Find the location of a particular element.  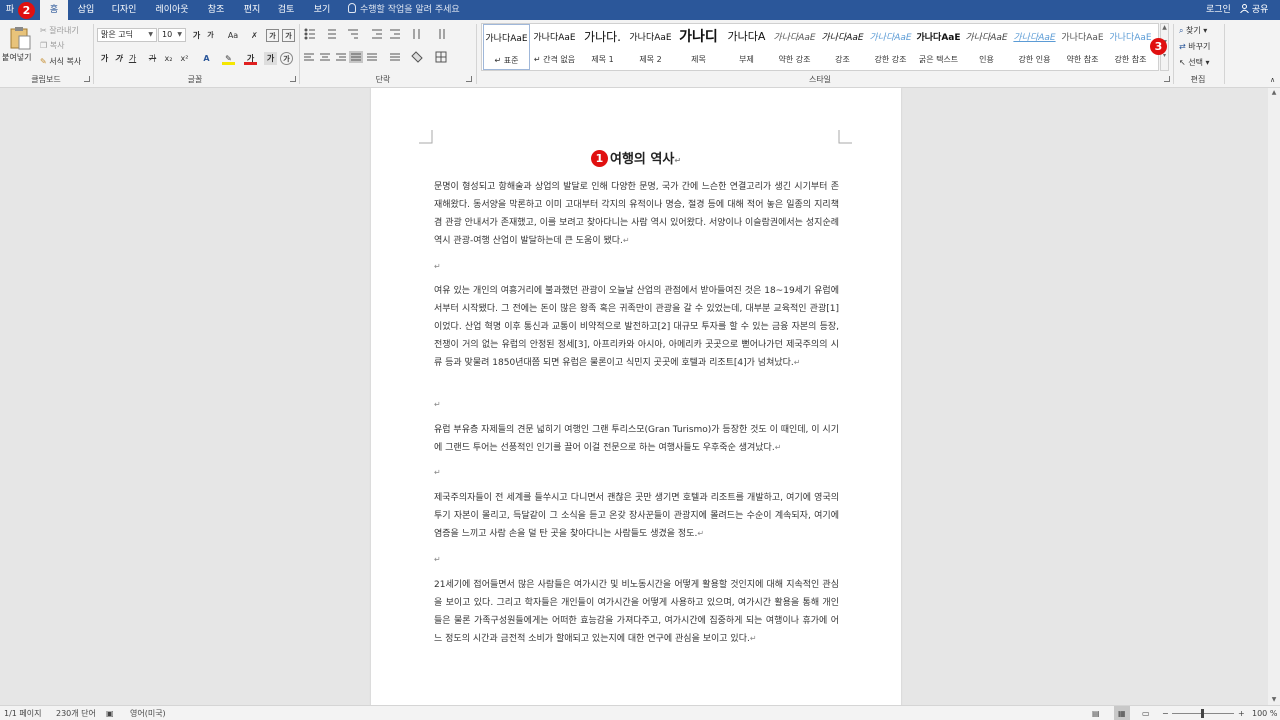

strikethrough-button: 가 is located at coordinates (152, 58).